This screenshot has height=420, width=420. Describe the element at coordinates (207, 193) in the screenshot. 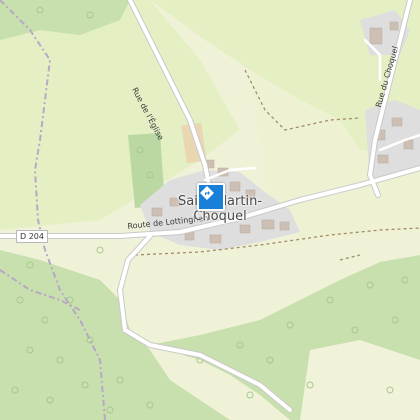

I see `directions-diamond-icon` at that location.